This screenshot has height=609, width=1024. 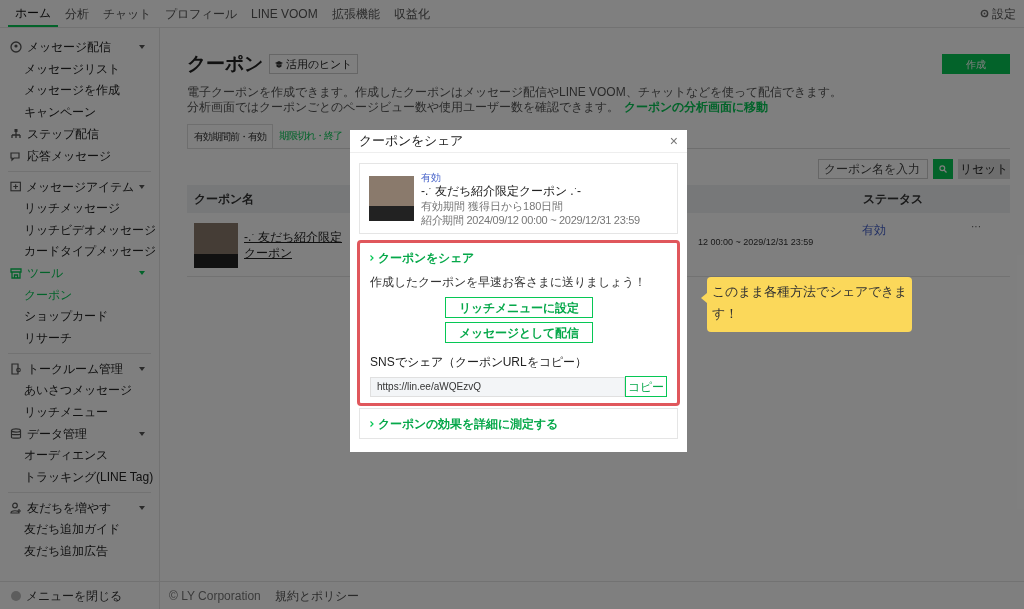 I want to click on sidebar-group: メッセージ配信, so click(x=80, y=47).